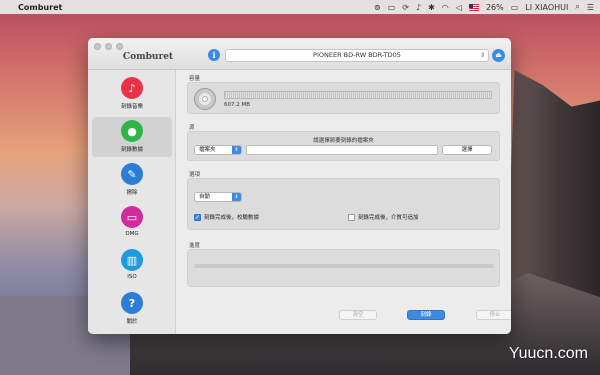  What do you see at coordinates (132, 322) in the screenshot?
I see `sidebar-item-label: 關於` at bounding box center [132, 322].